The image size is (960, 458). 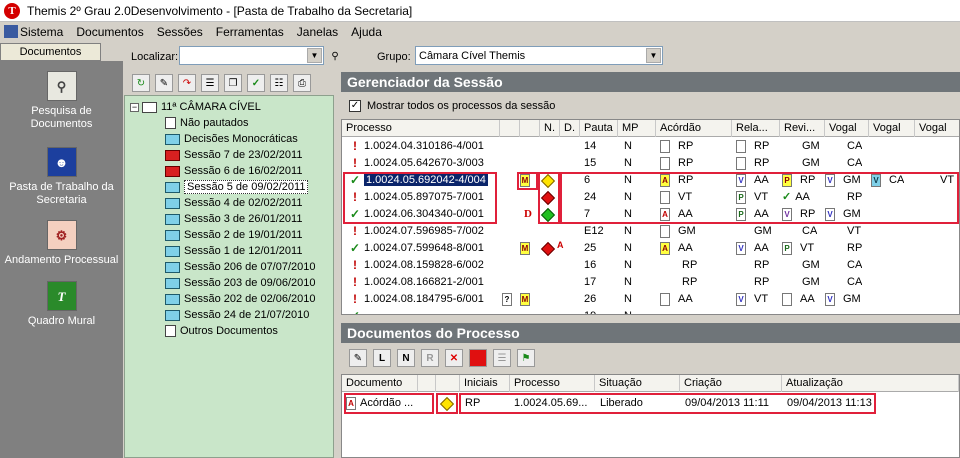 What do you see at coordinates (548, 198) in the screenshot?
I see `red-flag-icon` at bounding box center [548, 198].